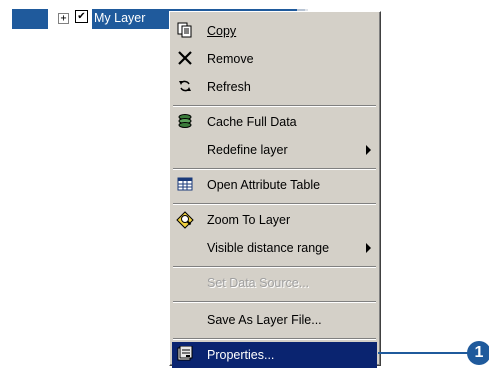  I want to click on expand-plus-icon: +, so click(63, 18).